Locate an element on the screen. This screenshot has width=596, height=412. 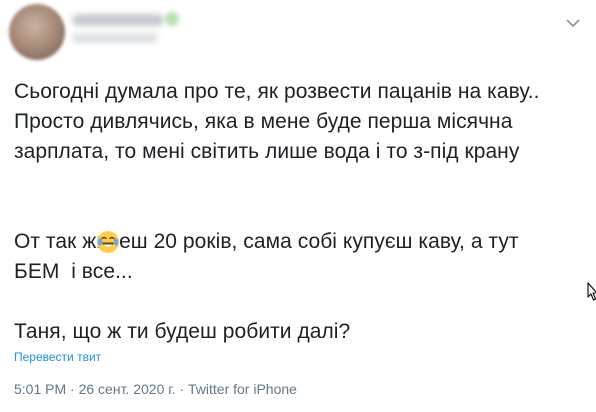
tweet-text-line: Таня, що ж ти будеш робити далі? is located at coordinates (182, 331).